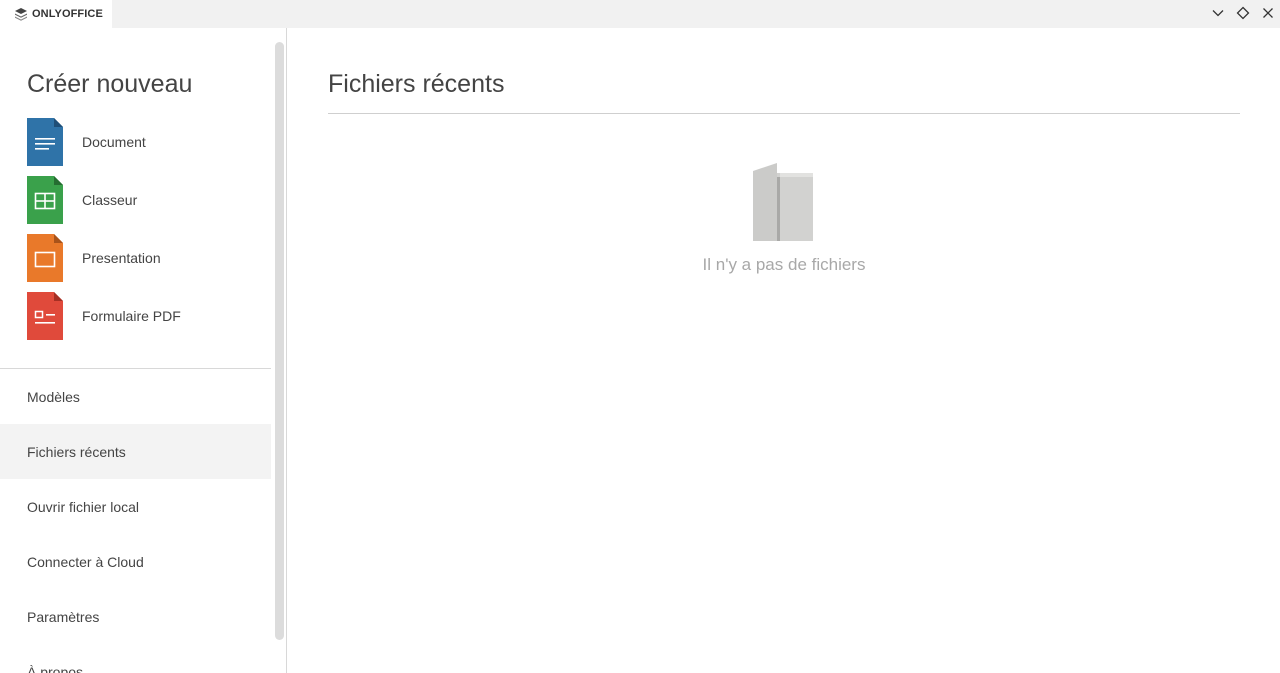 Image resolution: width=1280 pixels, height=673 pixels. I want to click on empty-folder-icon, so click(783, 202).